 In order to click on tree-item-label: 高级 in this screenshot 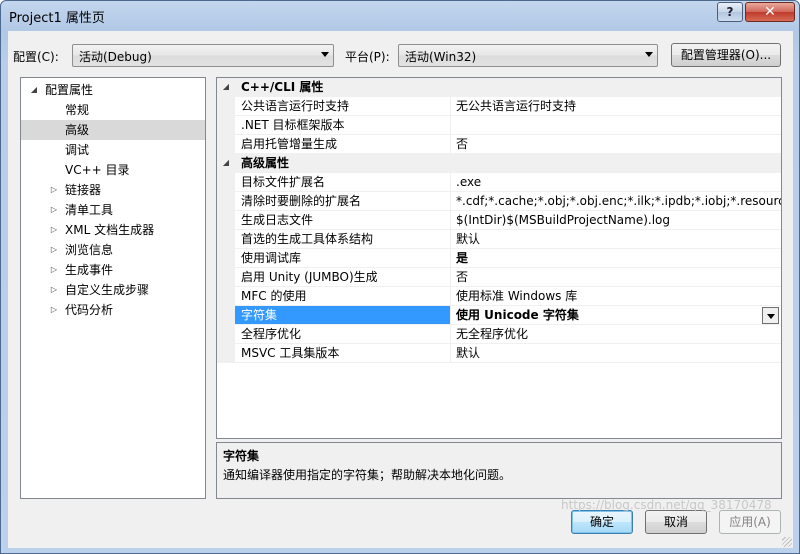, I will do `click(77, 130)`.